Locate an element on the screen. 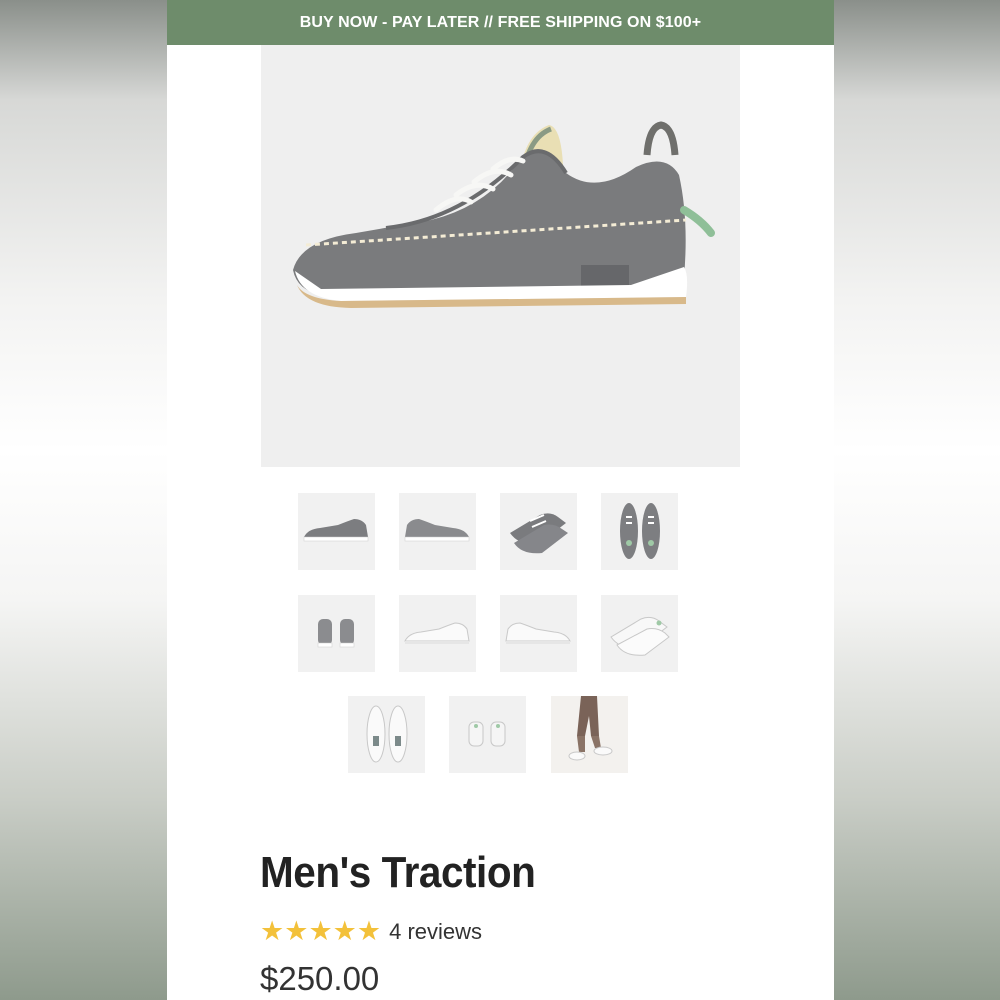 The height and width of the screenshot is (1000, 1000). thumbnail-grey-side is located at coordinates (336, 531).